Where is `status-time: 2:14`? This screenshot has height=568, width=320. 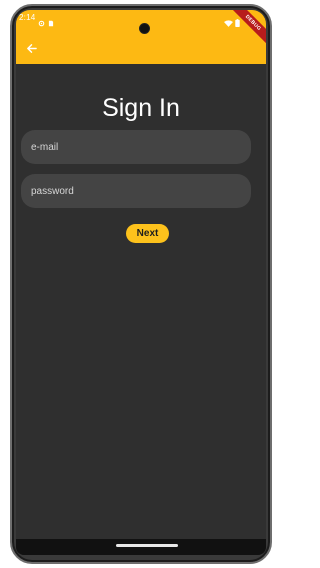 status-time: 2:14 is located at coordinates (27, 17).